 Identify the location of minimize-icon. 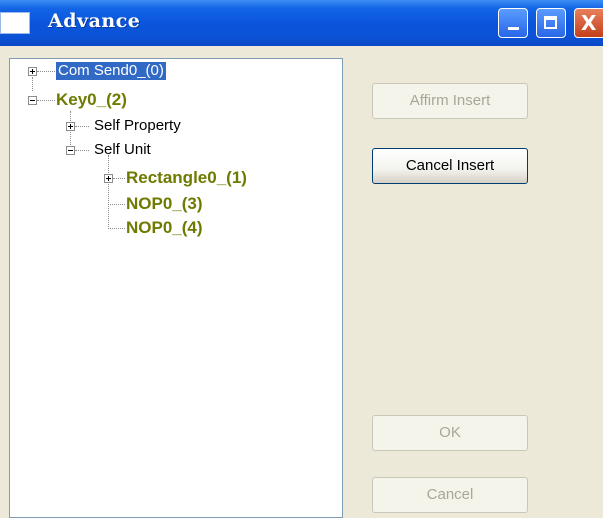
(513, 28).